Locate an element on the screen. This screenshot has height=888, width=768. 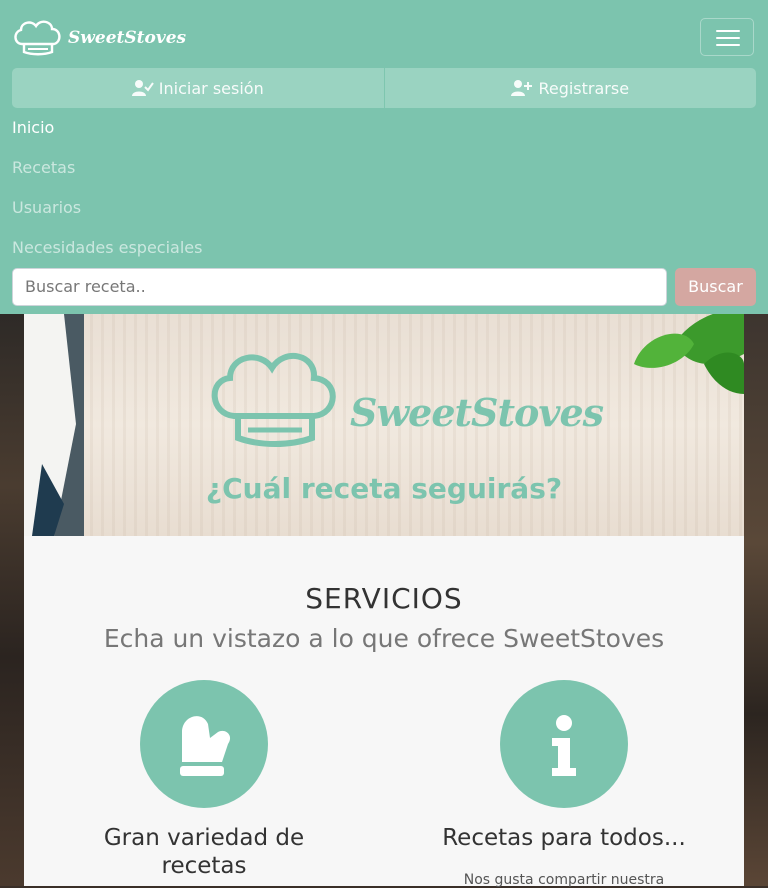
hamburger-icon is located at coordinates (728, 31).